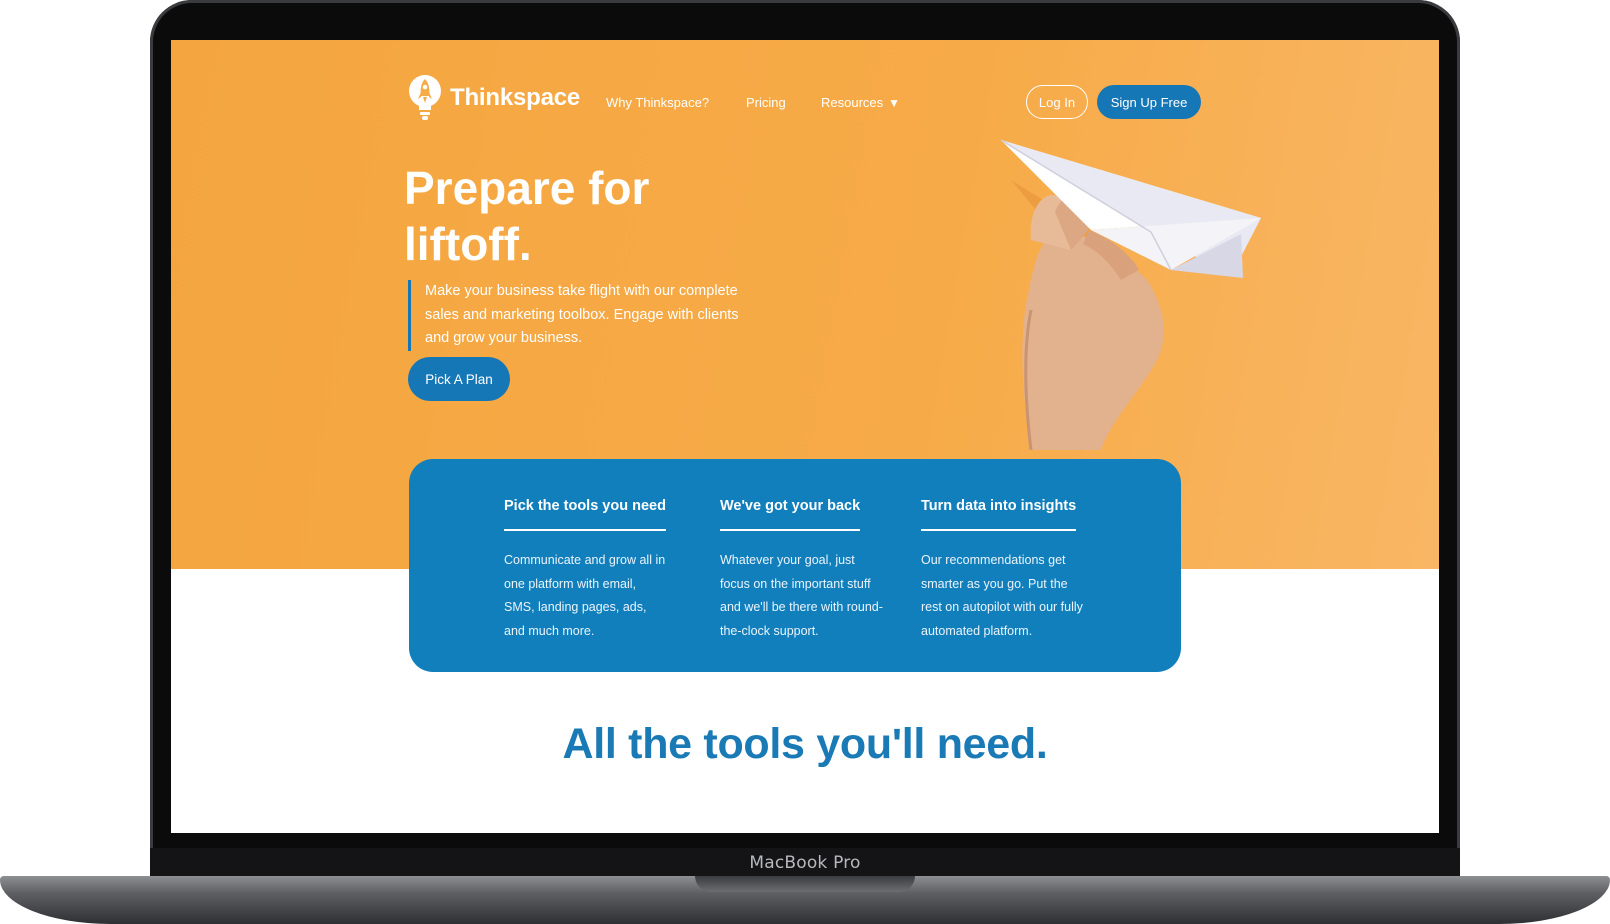 This screenshot has height=924, width=1610. I want to click on device-label: MacBook Pro, so click(805, 863).